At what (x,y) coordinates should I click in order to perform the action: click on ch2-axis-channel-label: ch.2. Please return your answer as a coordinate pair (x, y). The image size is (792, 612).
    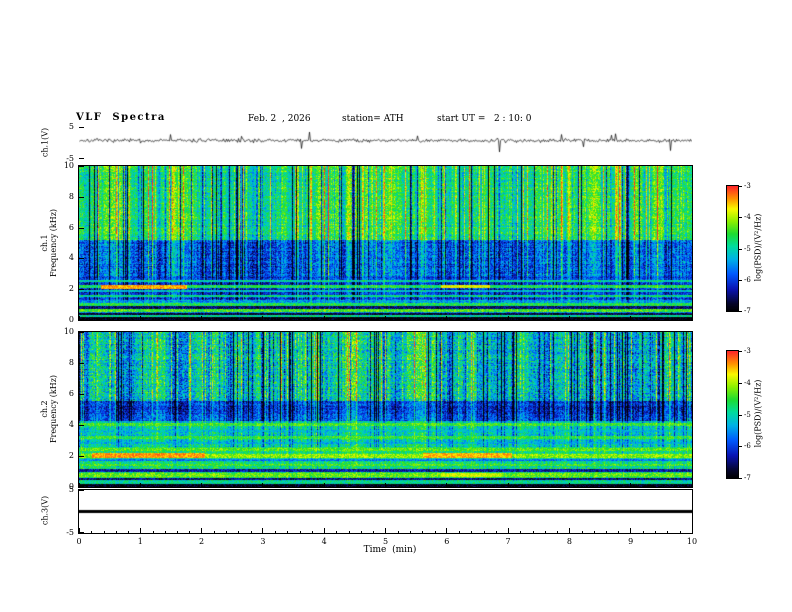
    Looking at the image, I should click on (44, 409).